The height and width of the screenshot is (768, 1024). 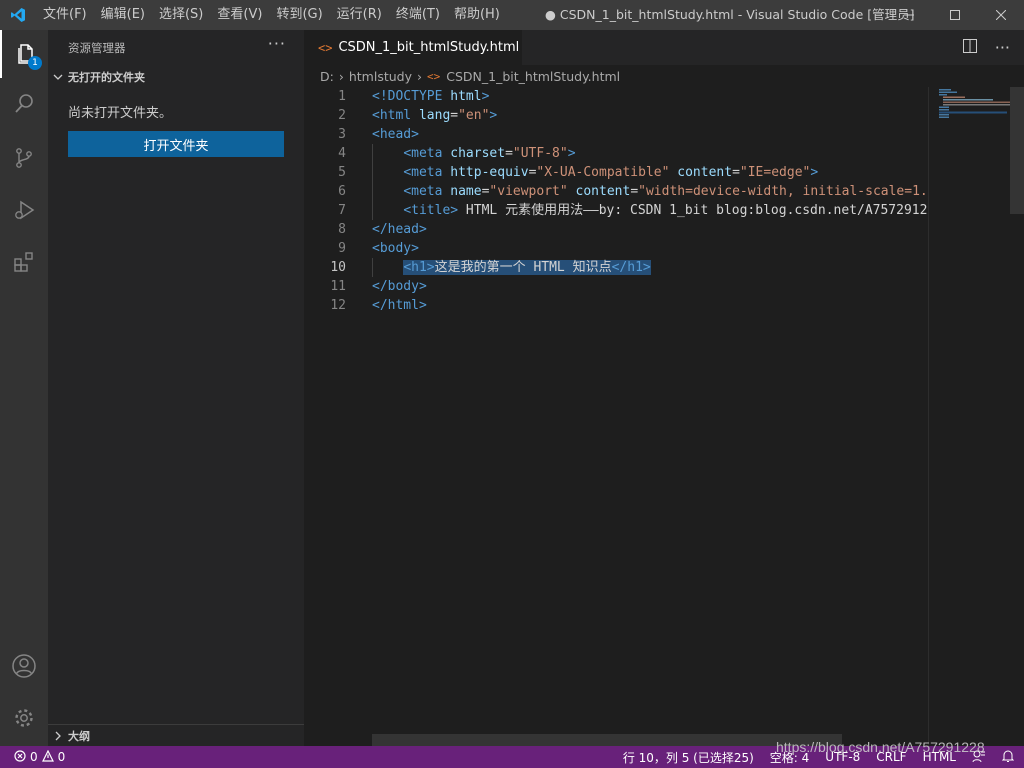 What do you see at coordinates (58, 736) in the screenshot?
I see `chevron-right-icon` at bounding box center [58, 736].